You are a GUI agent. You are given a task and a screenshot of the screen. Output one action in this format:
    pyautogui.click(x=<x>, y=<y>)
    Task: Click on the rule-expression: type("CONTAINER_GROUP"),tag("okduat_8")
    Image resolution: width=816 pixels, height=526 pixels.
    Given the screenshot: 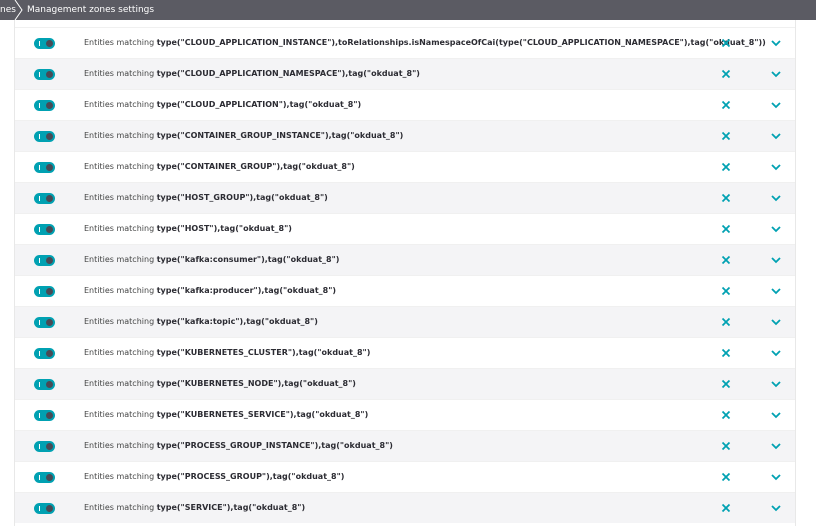 What is the action you would take?
    pyautogui.click(x=255, y=166)
    